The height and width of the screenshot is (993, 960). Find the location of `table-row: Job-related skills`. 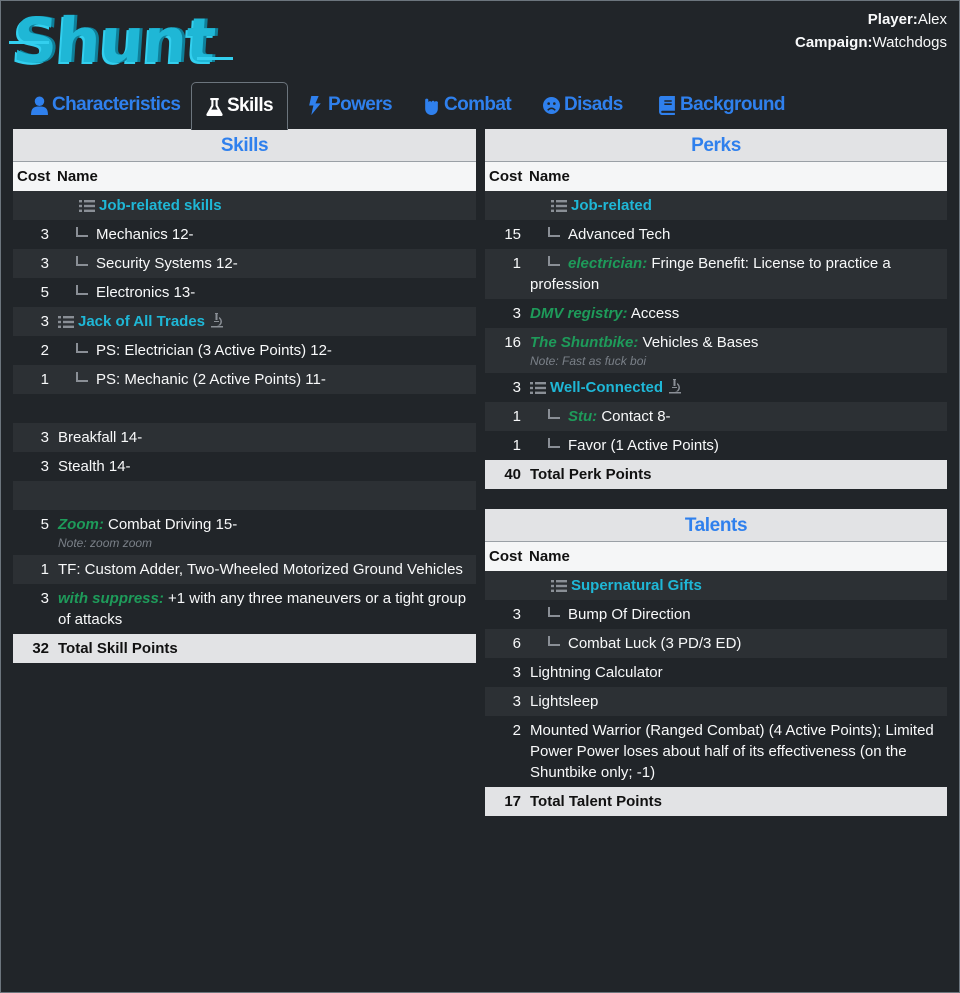

table-row: Job-related skills is located at coordinates (244, 205).